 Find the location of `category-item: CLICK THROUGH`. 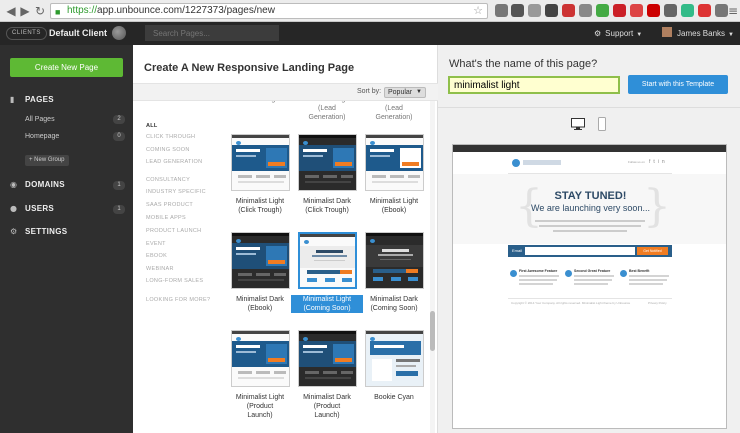

category-item: CLICK THROUGH is located at coordinates (170, 137).